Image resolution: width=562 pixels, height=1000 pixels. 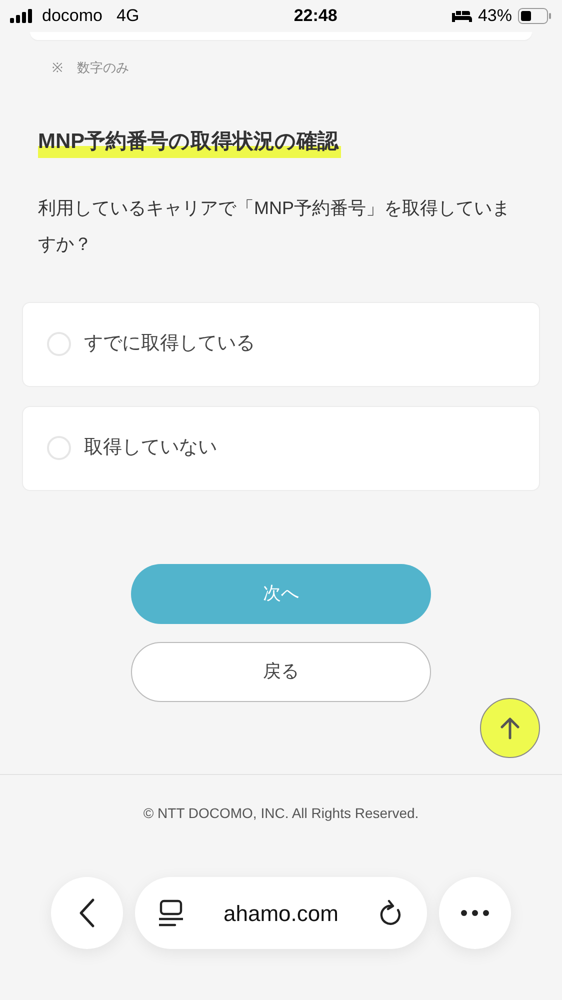 I want to click on url-text: ahamo.com, so click(x=281, y=914).